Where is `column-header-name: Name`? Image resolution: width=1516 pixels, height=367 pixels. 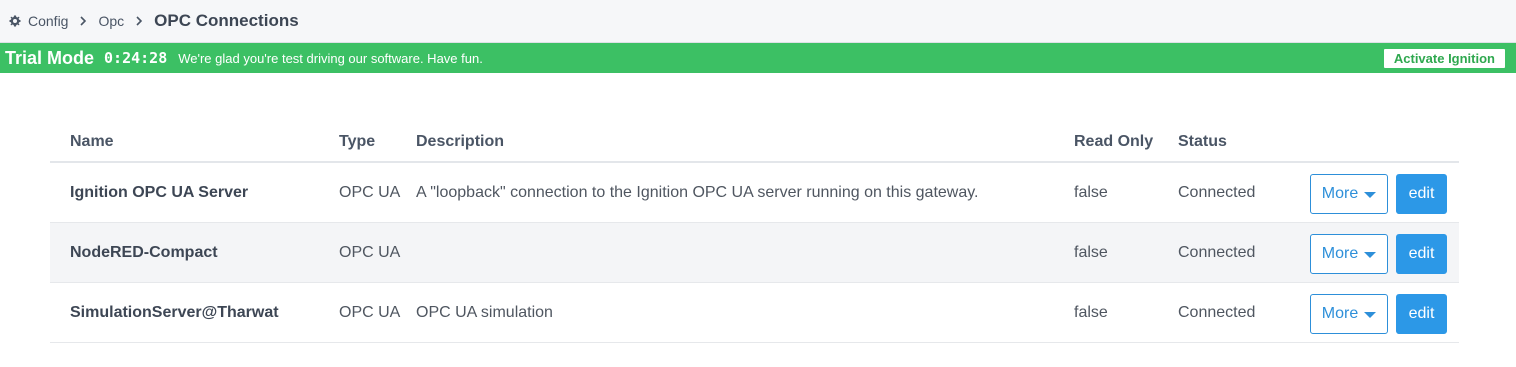
column-header-name: Name is located at coordinates (92, 142).